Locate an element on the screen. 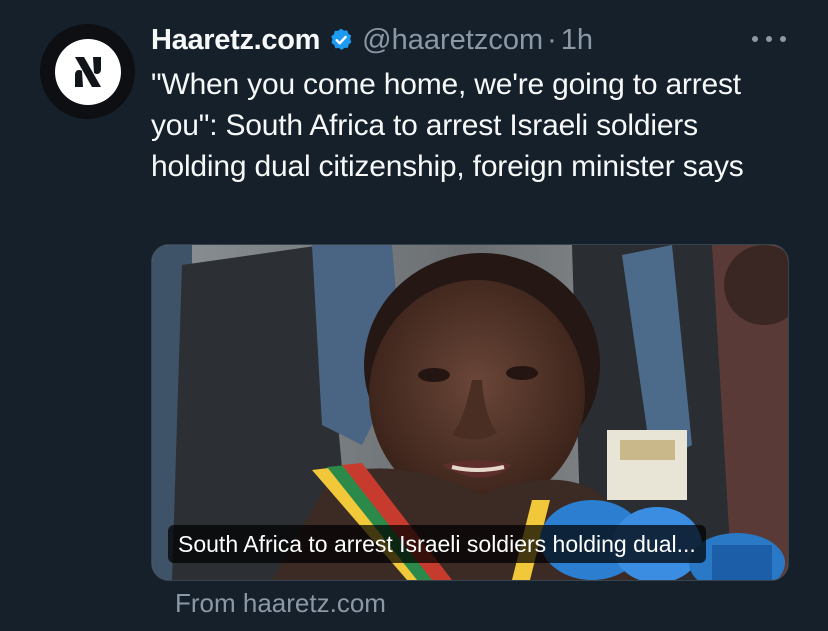 The width and height of the screenshot is (828, 631). tweet-timestamp: 1h is located at coordinates (577, 40).